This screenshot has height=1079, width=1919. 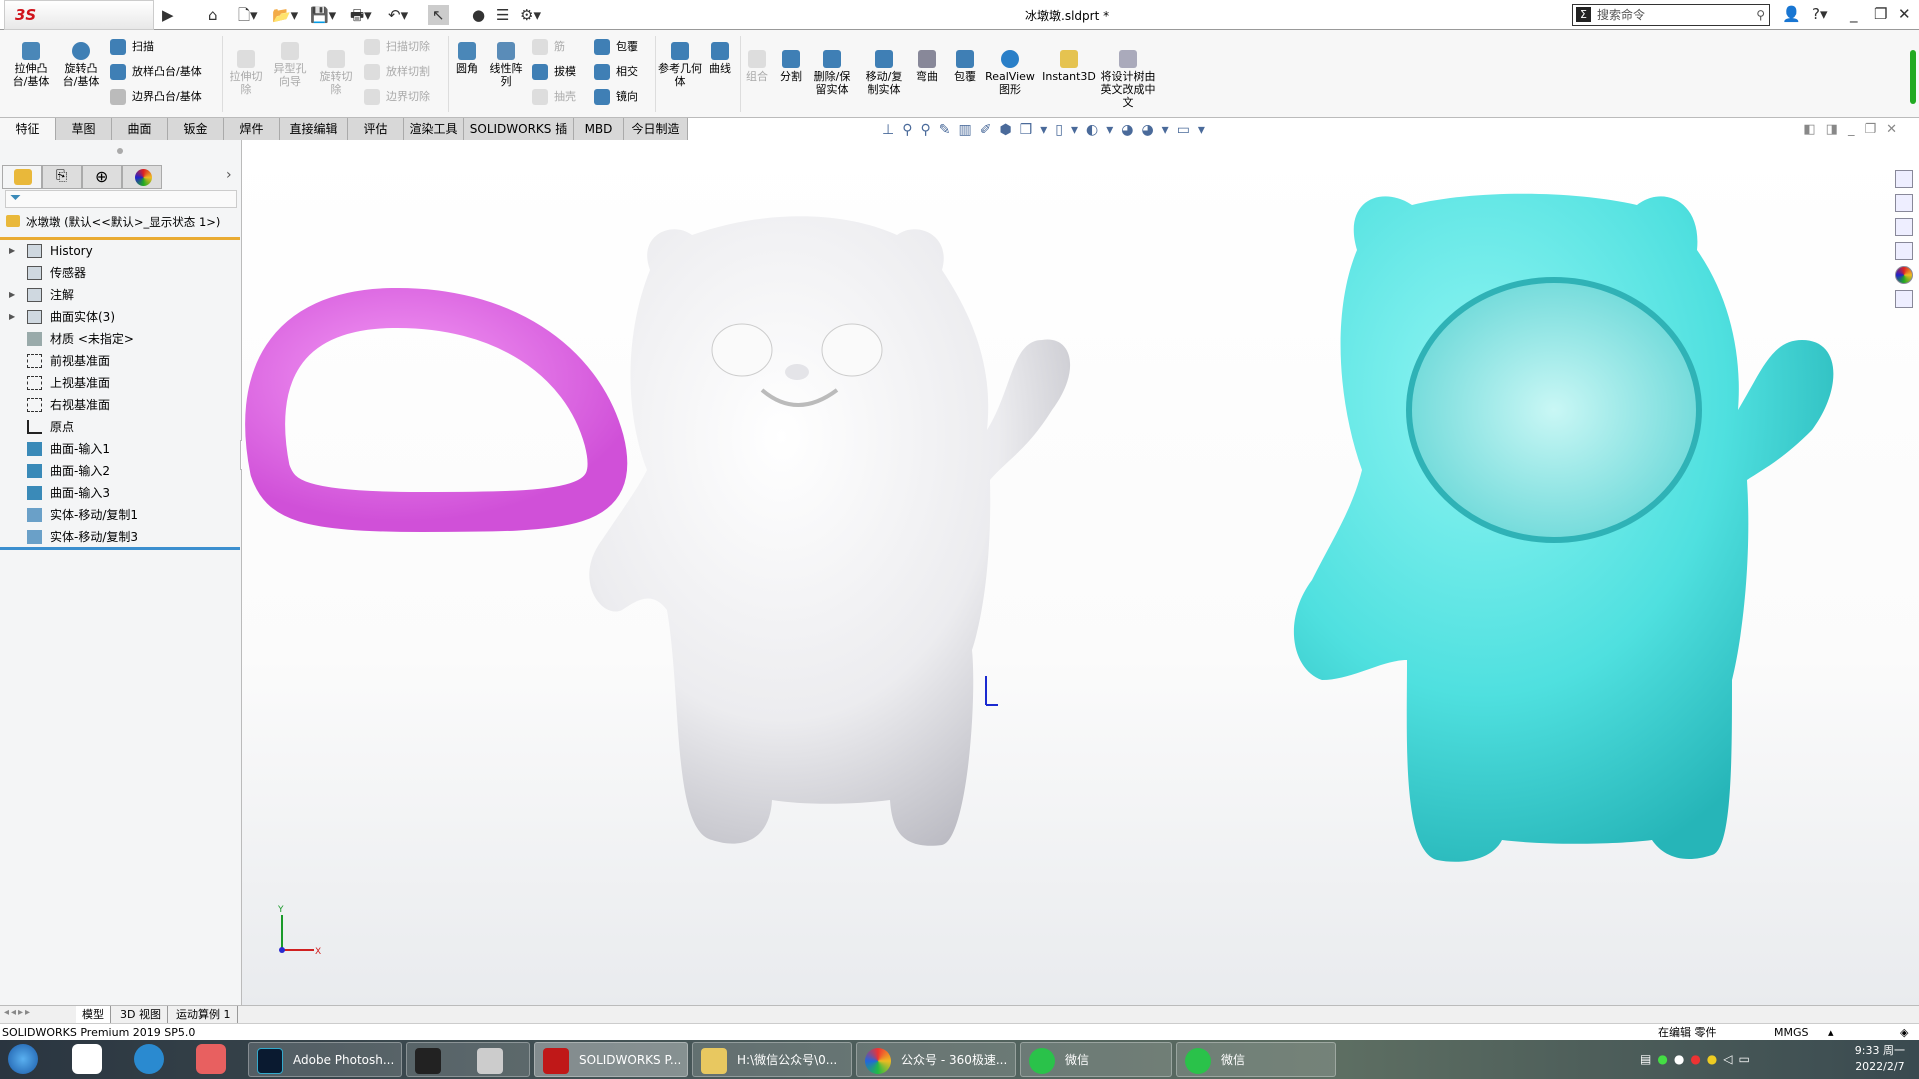 What do you see at coordinates (720, 58) in the screenshot?
I see `curves-button: 曲线` at bounding box center [720, 58].